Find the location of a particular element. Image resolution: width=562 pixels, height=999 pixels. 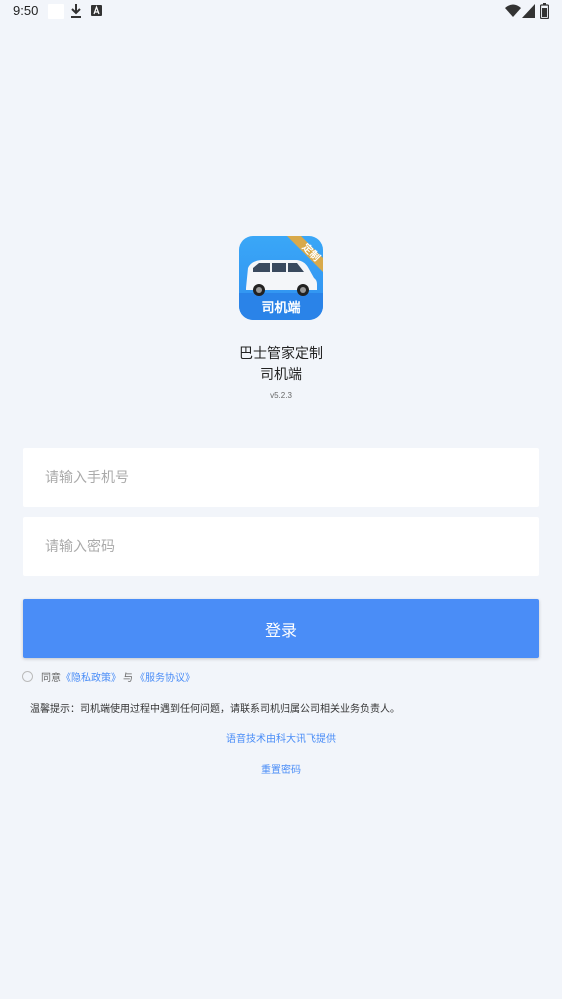

reset-password-link: 重置密码 is located at coordinates (281, 768).